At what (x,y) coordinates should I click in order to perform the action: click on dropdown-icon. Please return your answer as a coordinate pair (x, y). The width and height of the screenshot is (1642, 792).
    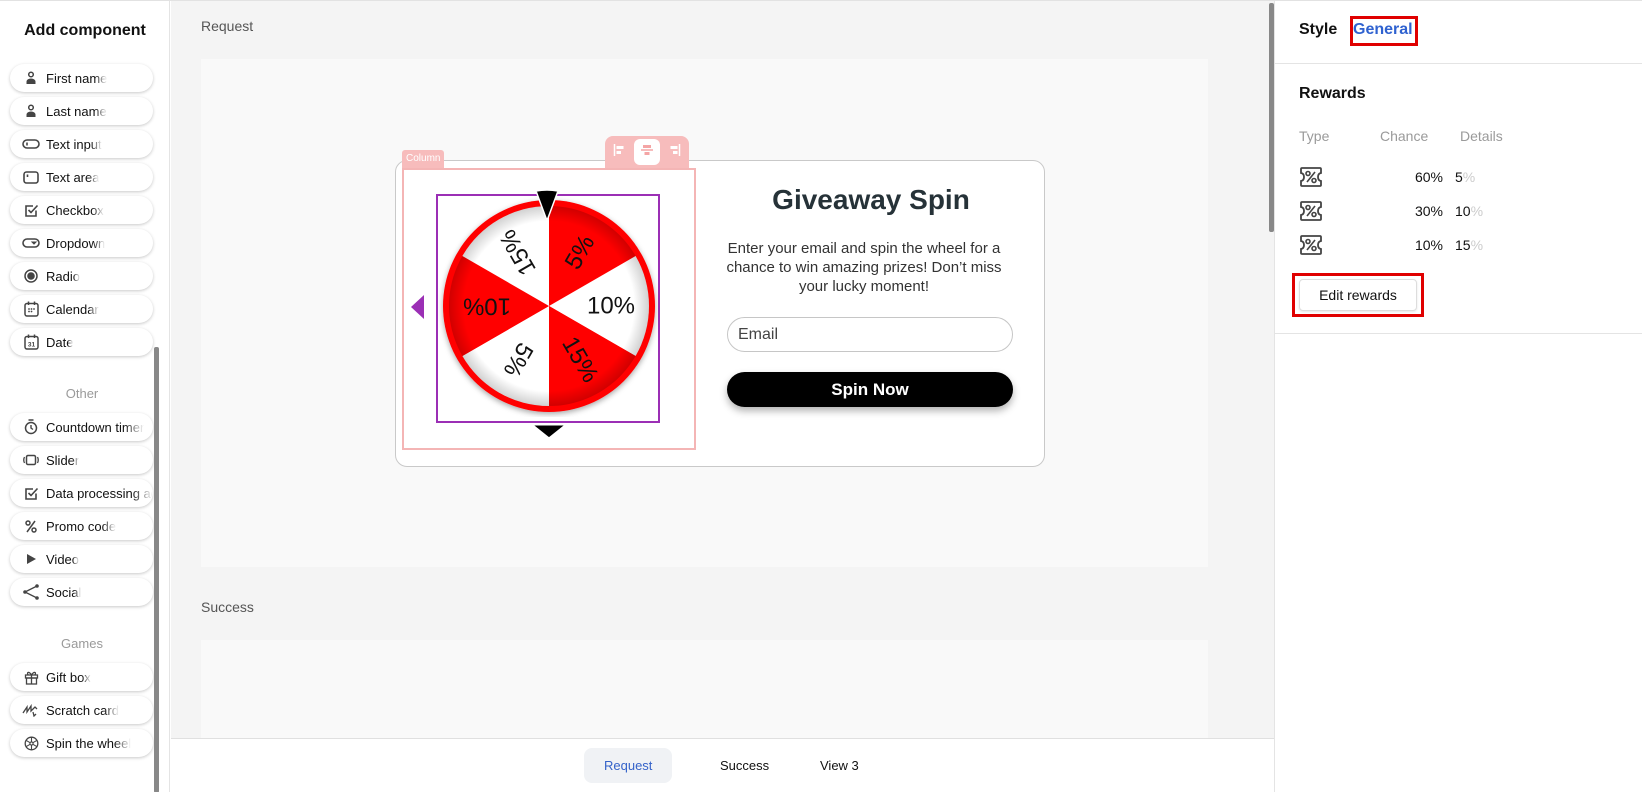
    Looking at the image, I should click on (31, 243).